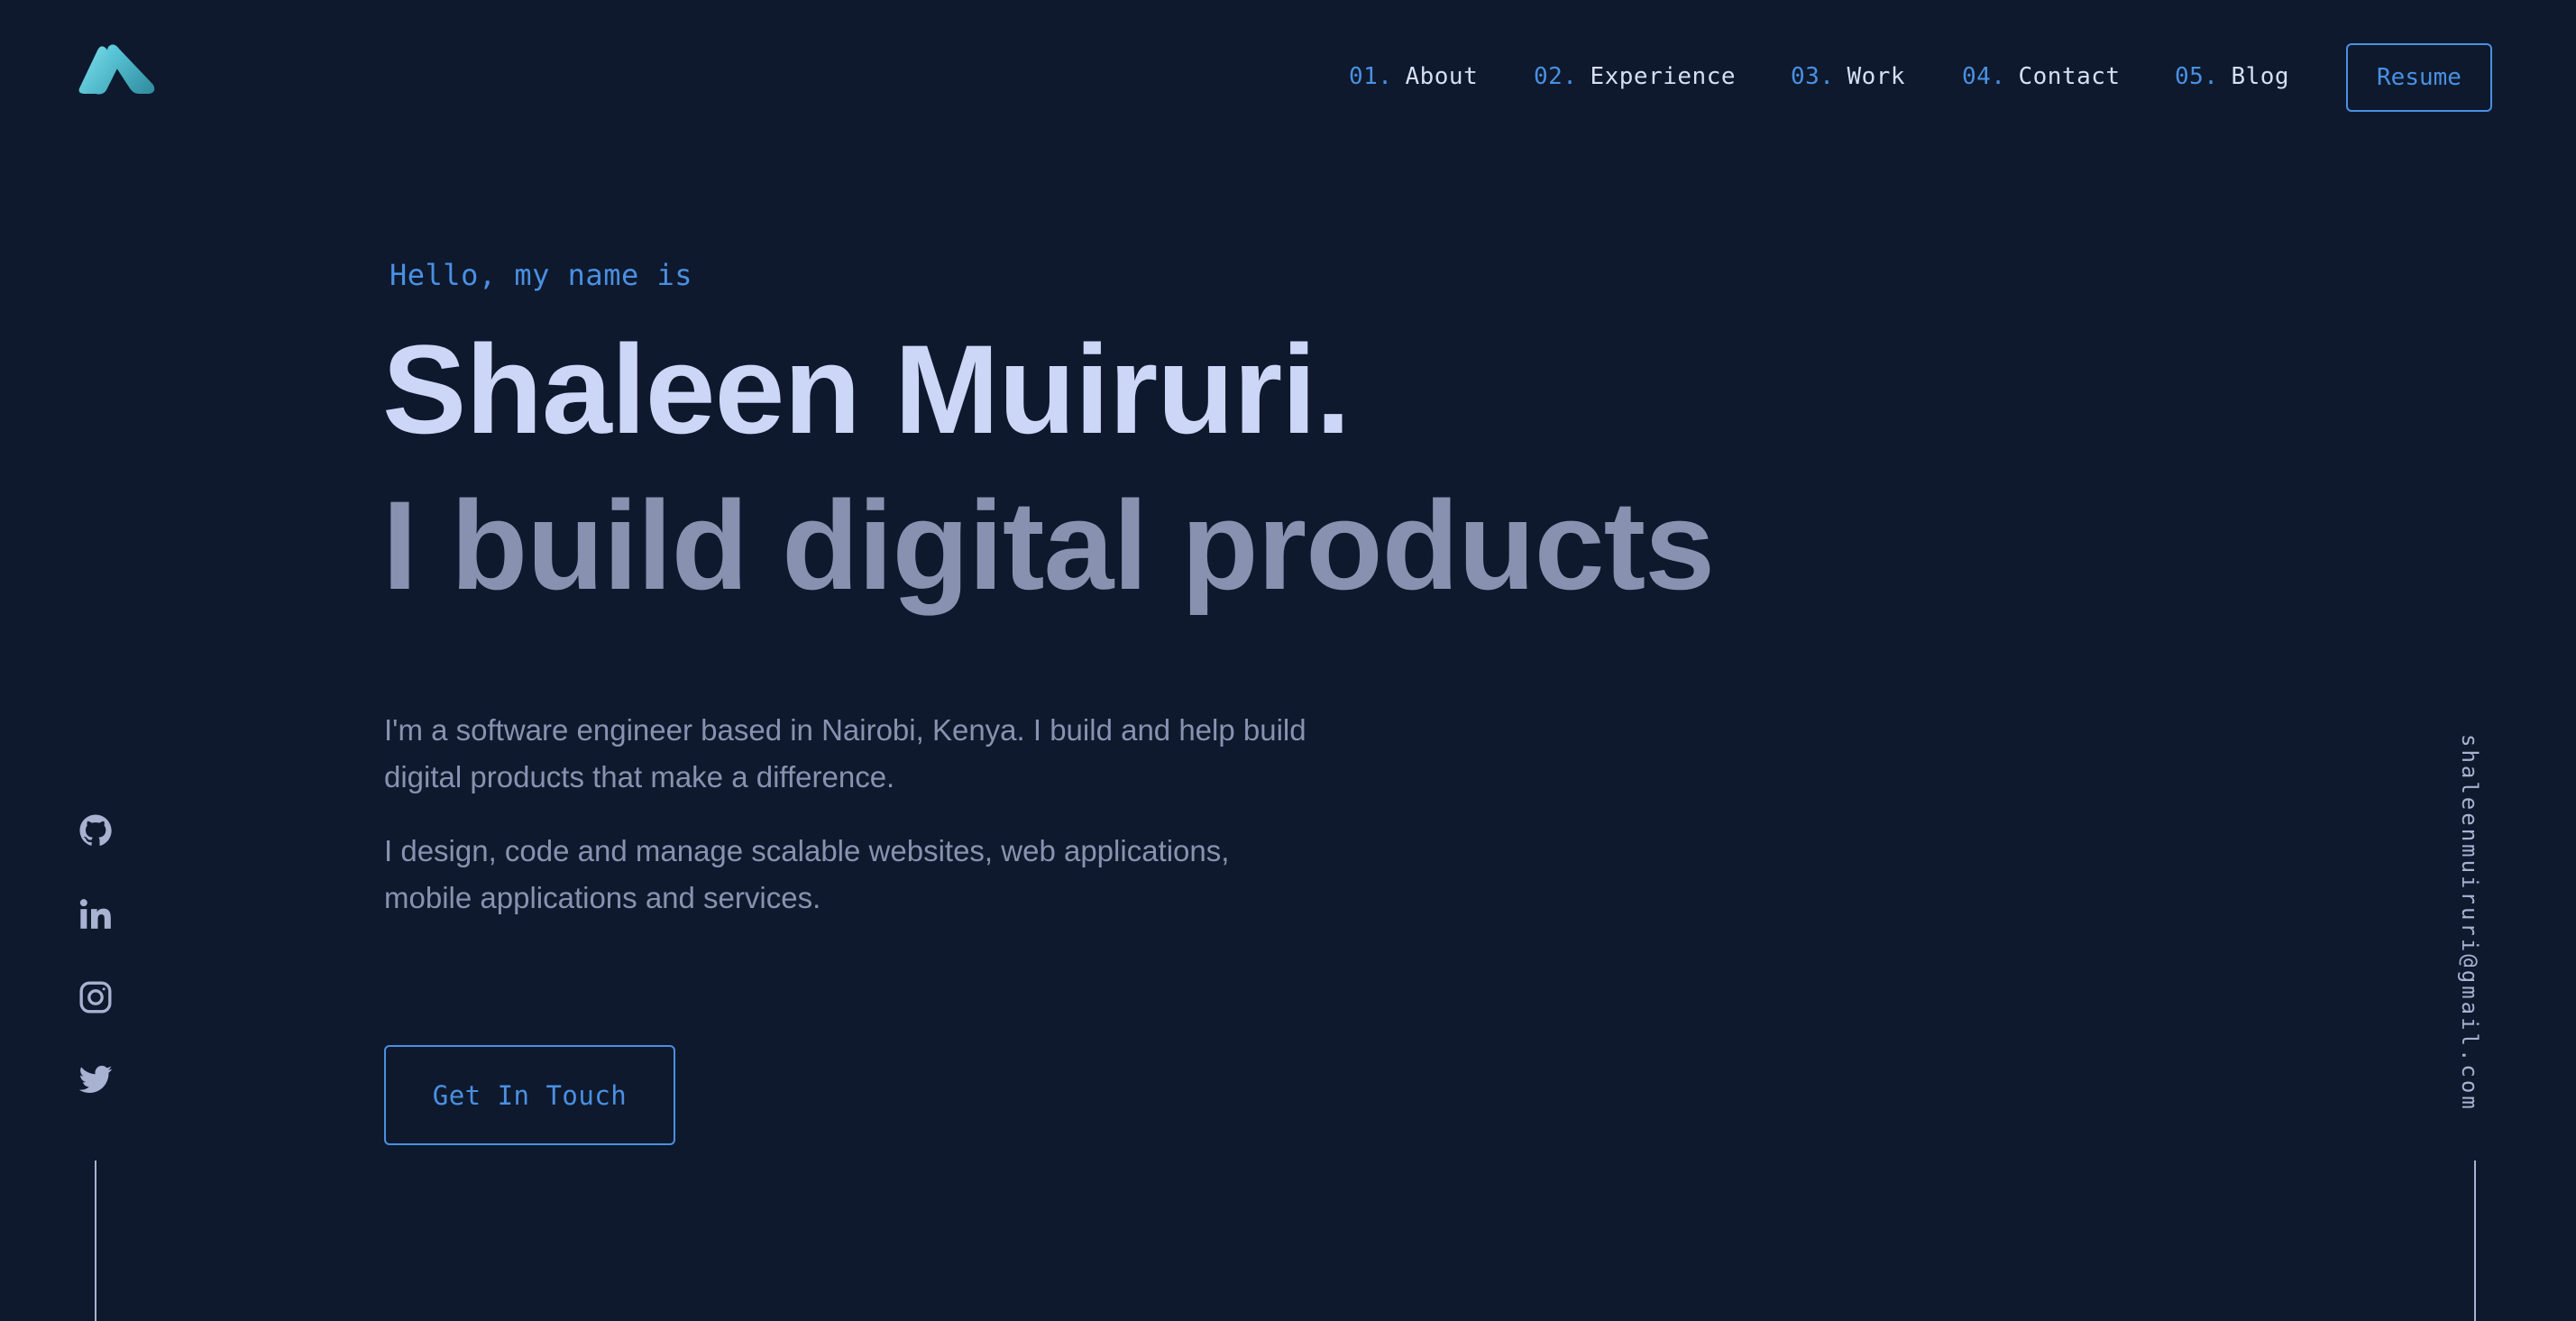 The width and height of the screenshot is (2576, 1321). Describe the element at coordinates (96, 1079) in the screenshot. I see `twitter-icon` at that location.